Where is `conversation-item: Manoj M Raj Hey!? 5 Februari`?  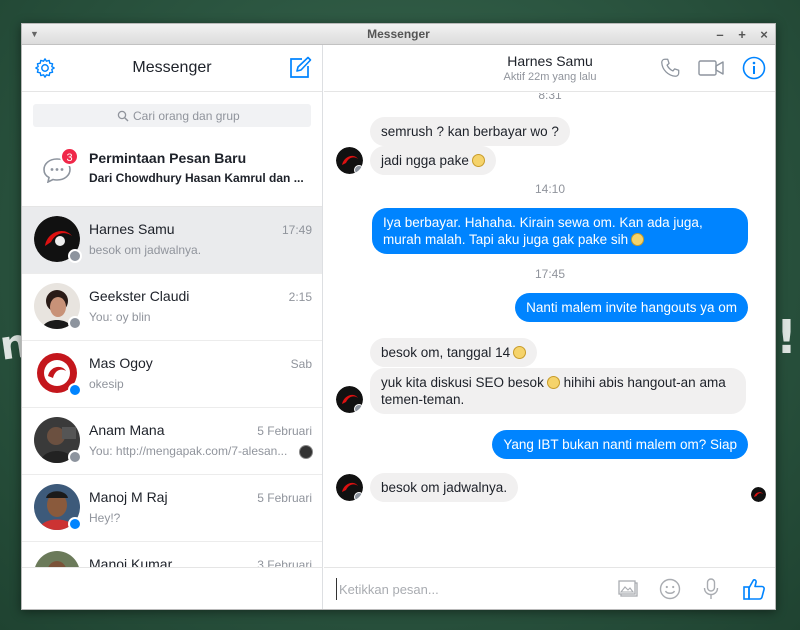
conversation-item: Manoj M Raj Hey!? 5 Februari is located at coordinates (172, 508).